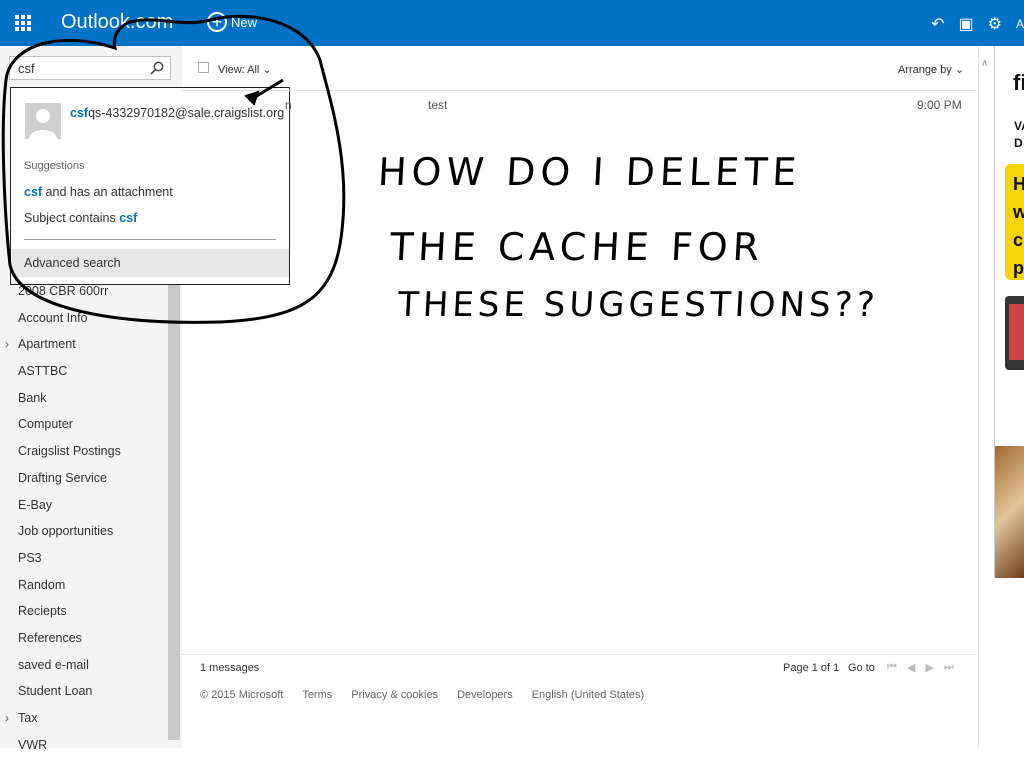 Image resolution: width=1024 pixels, height=758 pixels. What do you see at coordinates (53, 317) in the screenshot?
I see `folder-label: Account Info` at bounding box center [53, 317].